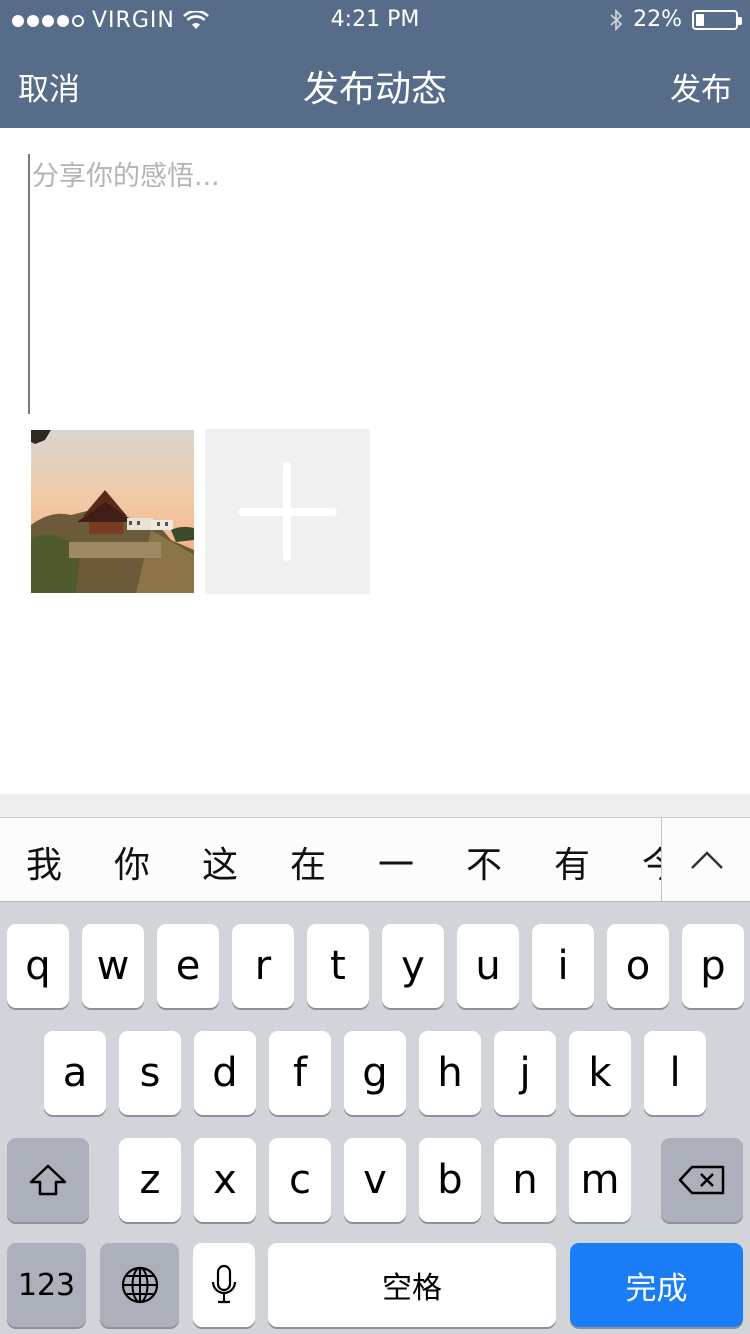 The width and height of the screenshot is (750, 1334). What do you see at coordinates (600, 1180) in the screenshot?
I see `key-m: m` at bounding box center [600, 1180].